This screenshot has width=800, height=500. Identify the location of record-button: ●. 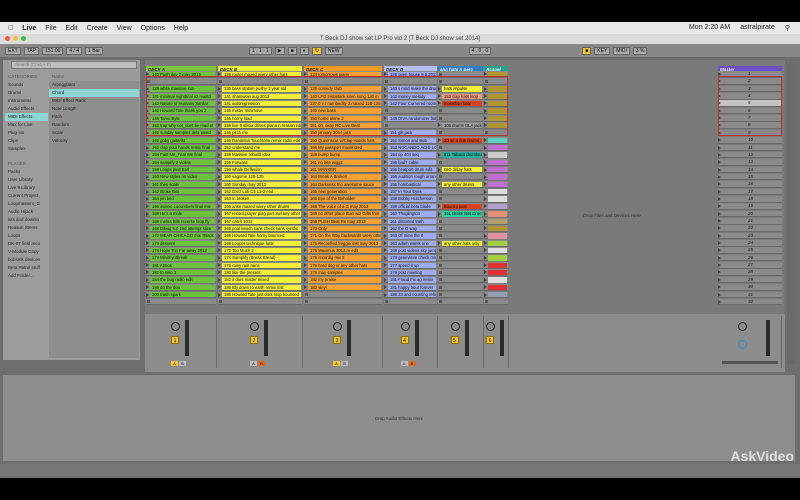
(304, 50).